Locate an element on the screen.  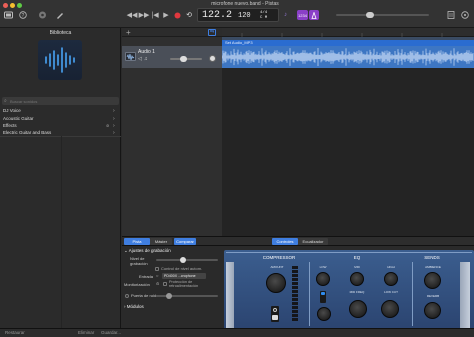
audio-region is located at coordinates (347, 57).